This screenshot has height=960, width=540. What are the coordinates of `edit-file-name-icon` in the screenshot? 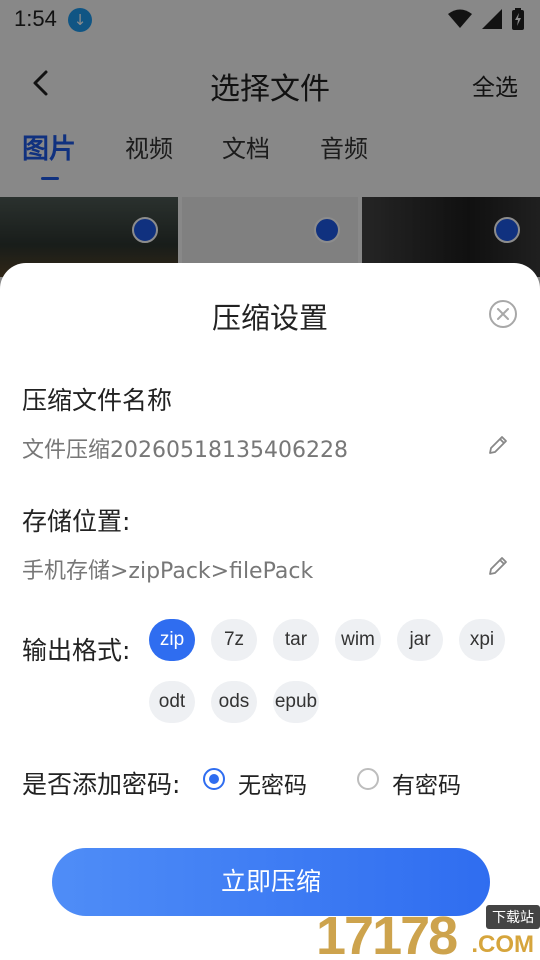 It's located at (498, 445).